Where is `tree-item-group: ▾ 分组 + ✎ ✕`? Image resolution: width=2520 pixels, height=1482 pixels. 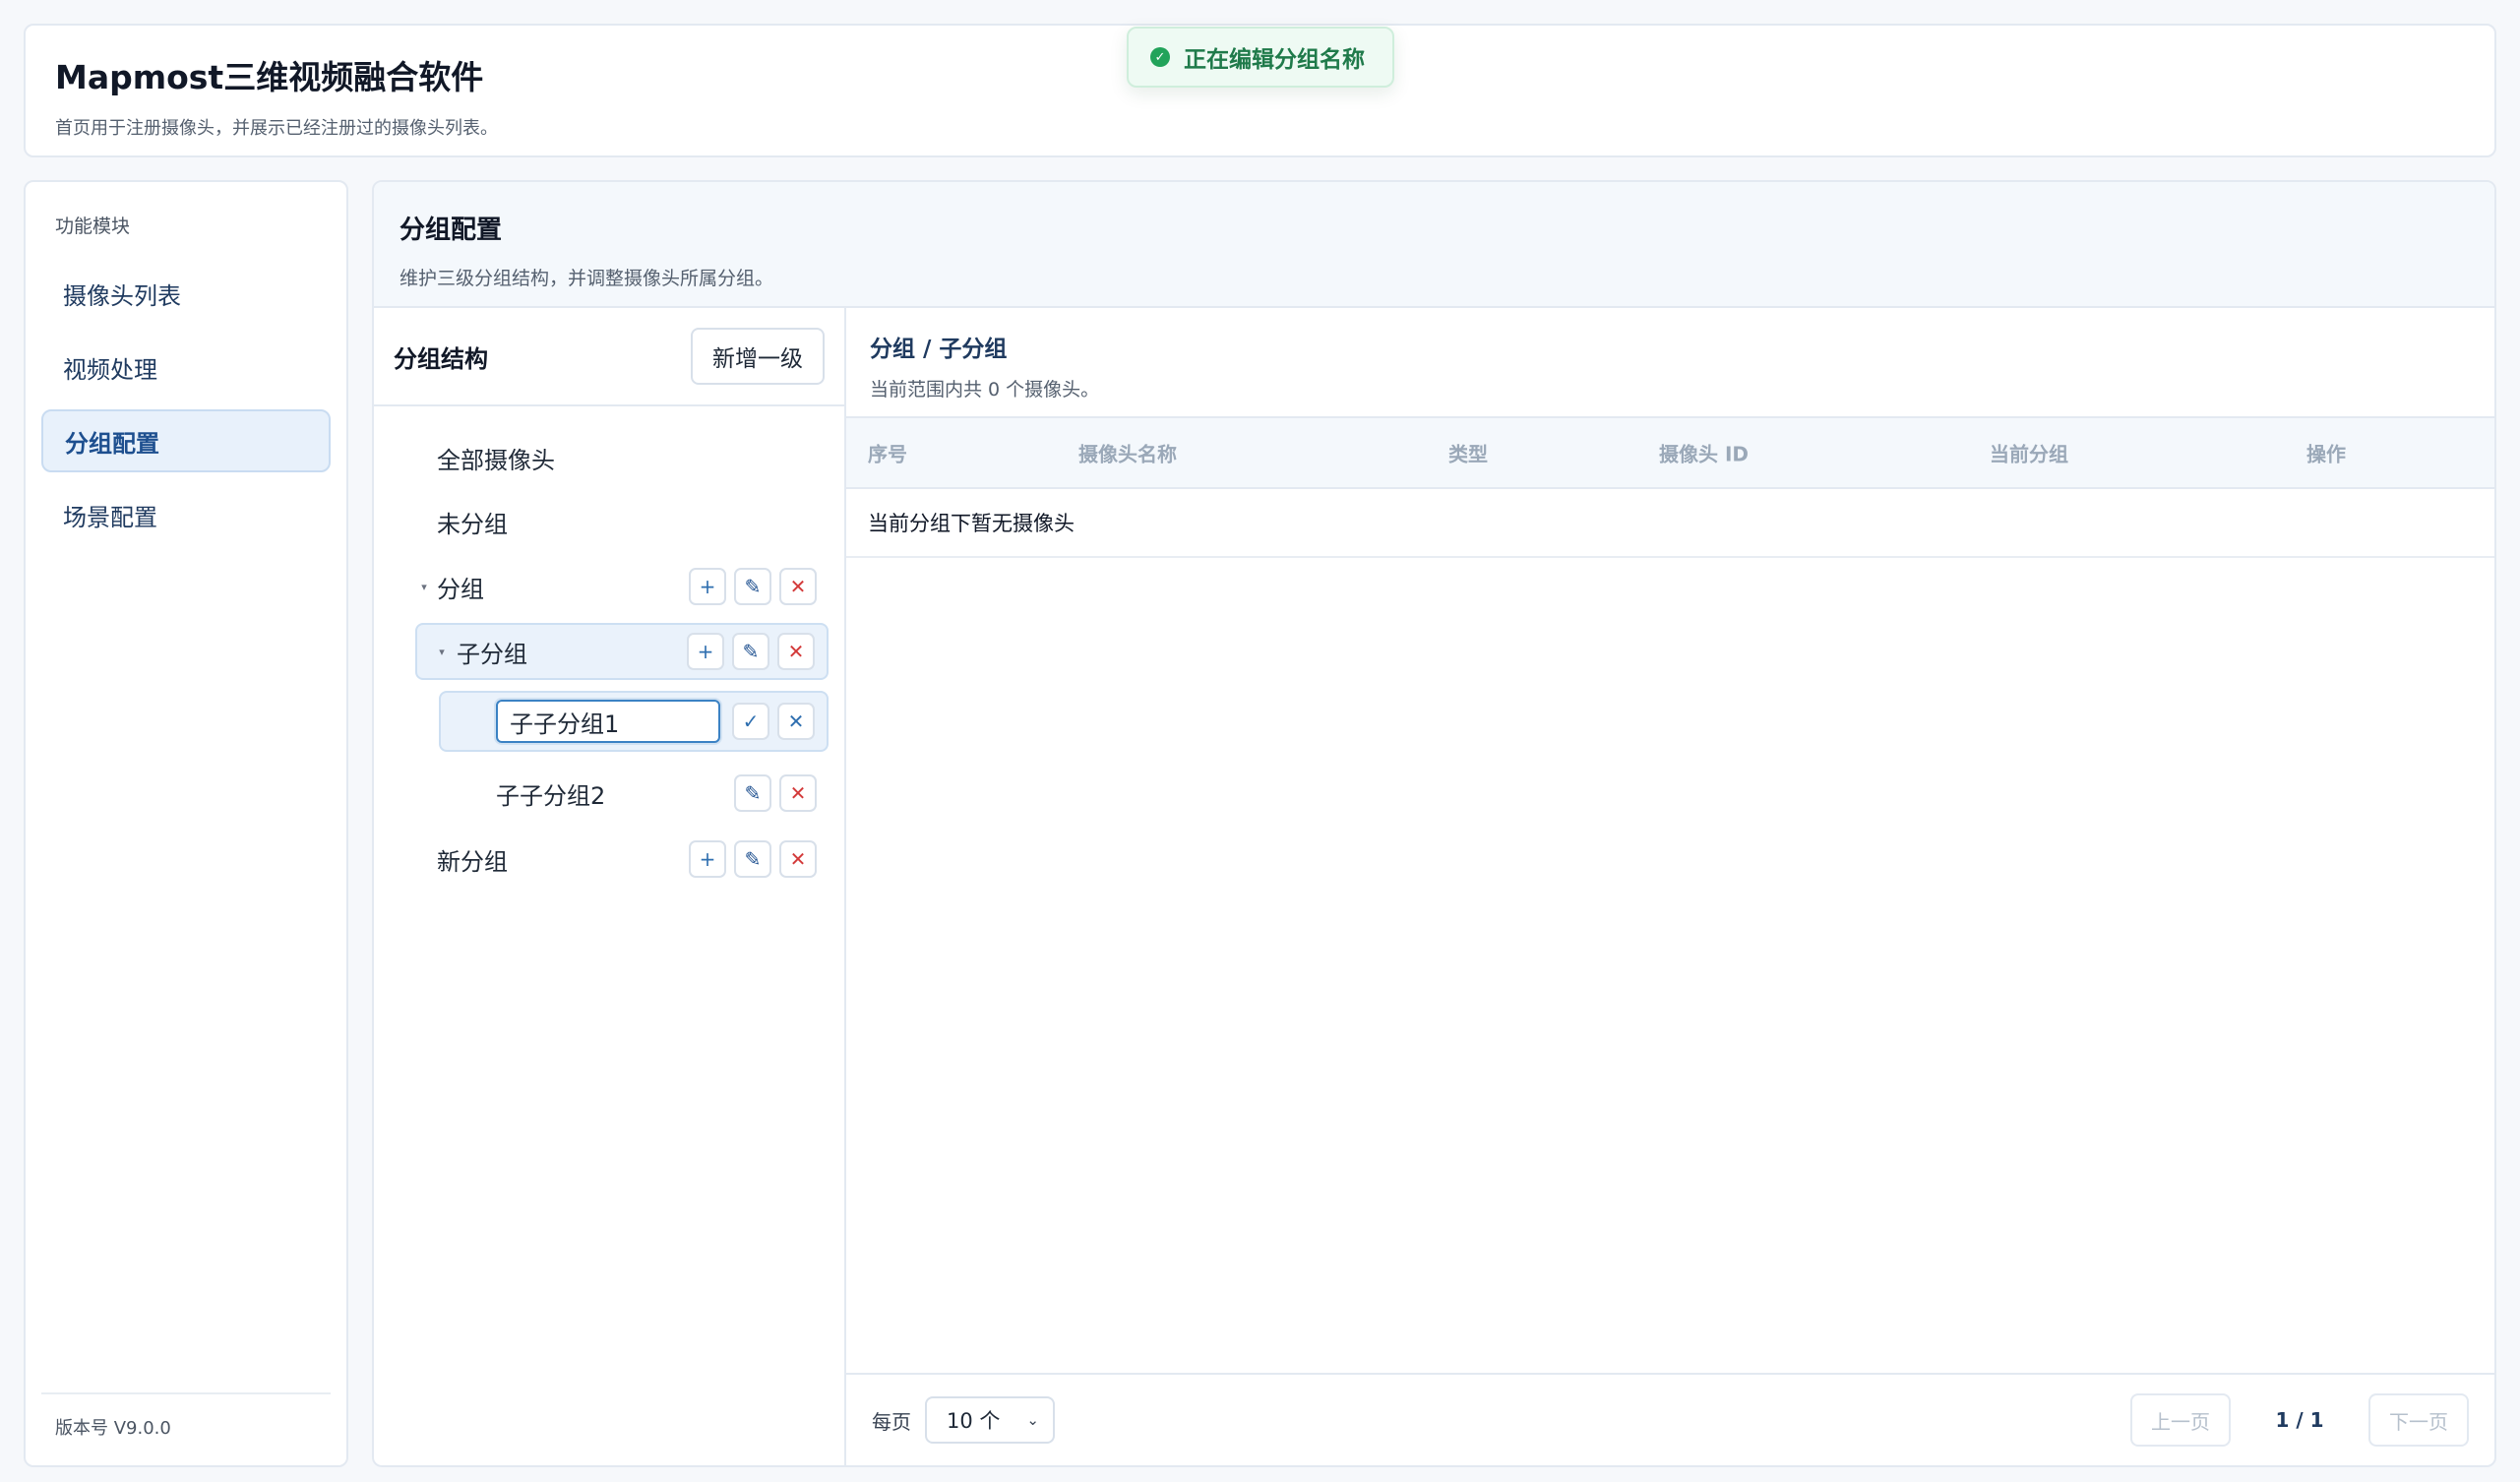 tree-item-group: ▾ 分组 + ✎ ✕ is located at coordinates (620, 586).